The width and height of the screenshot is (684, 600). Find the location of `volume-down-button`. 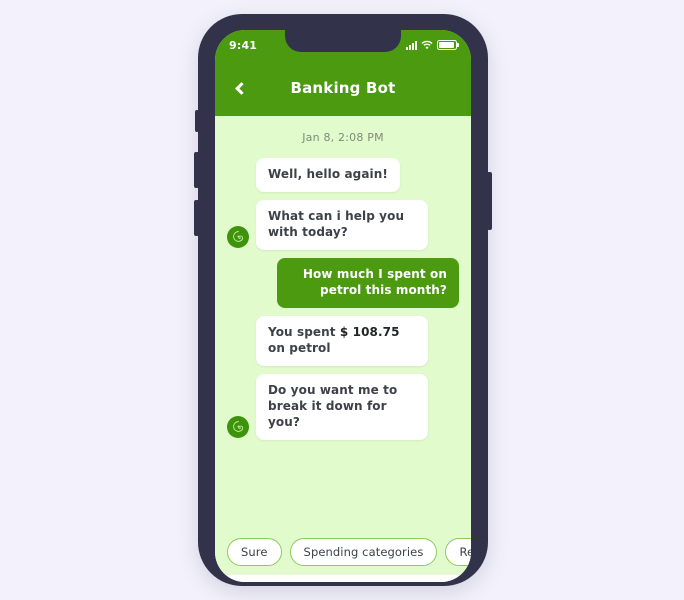

volume-down-button is located at coordinates (196, 218).